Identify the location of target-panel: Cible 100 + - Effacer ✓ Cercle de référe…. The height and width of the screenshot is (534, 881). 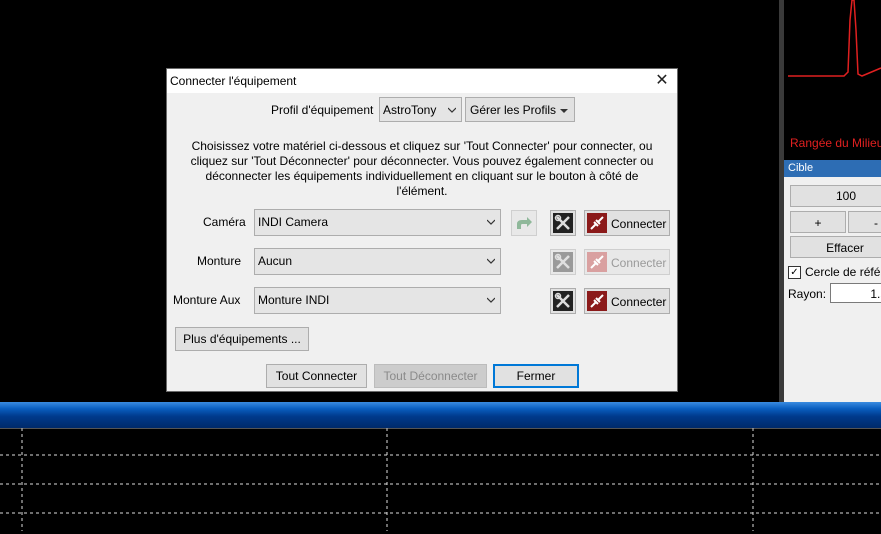
(832, 281).